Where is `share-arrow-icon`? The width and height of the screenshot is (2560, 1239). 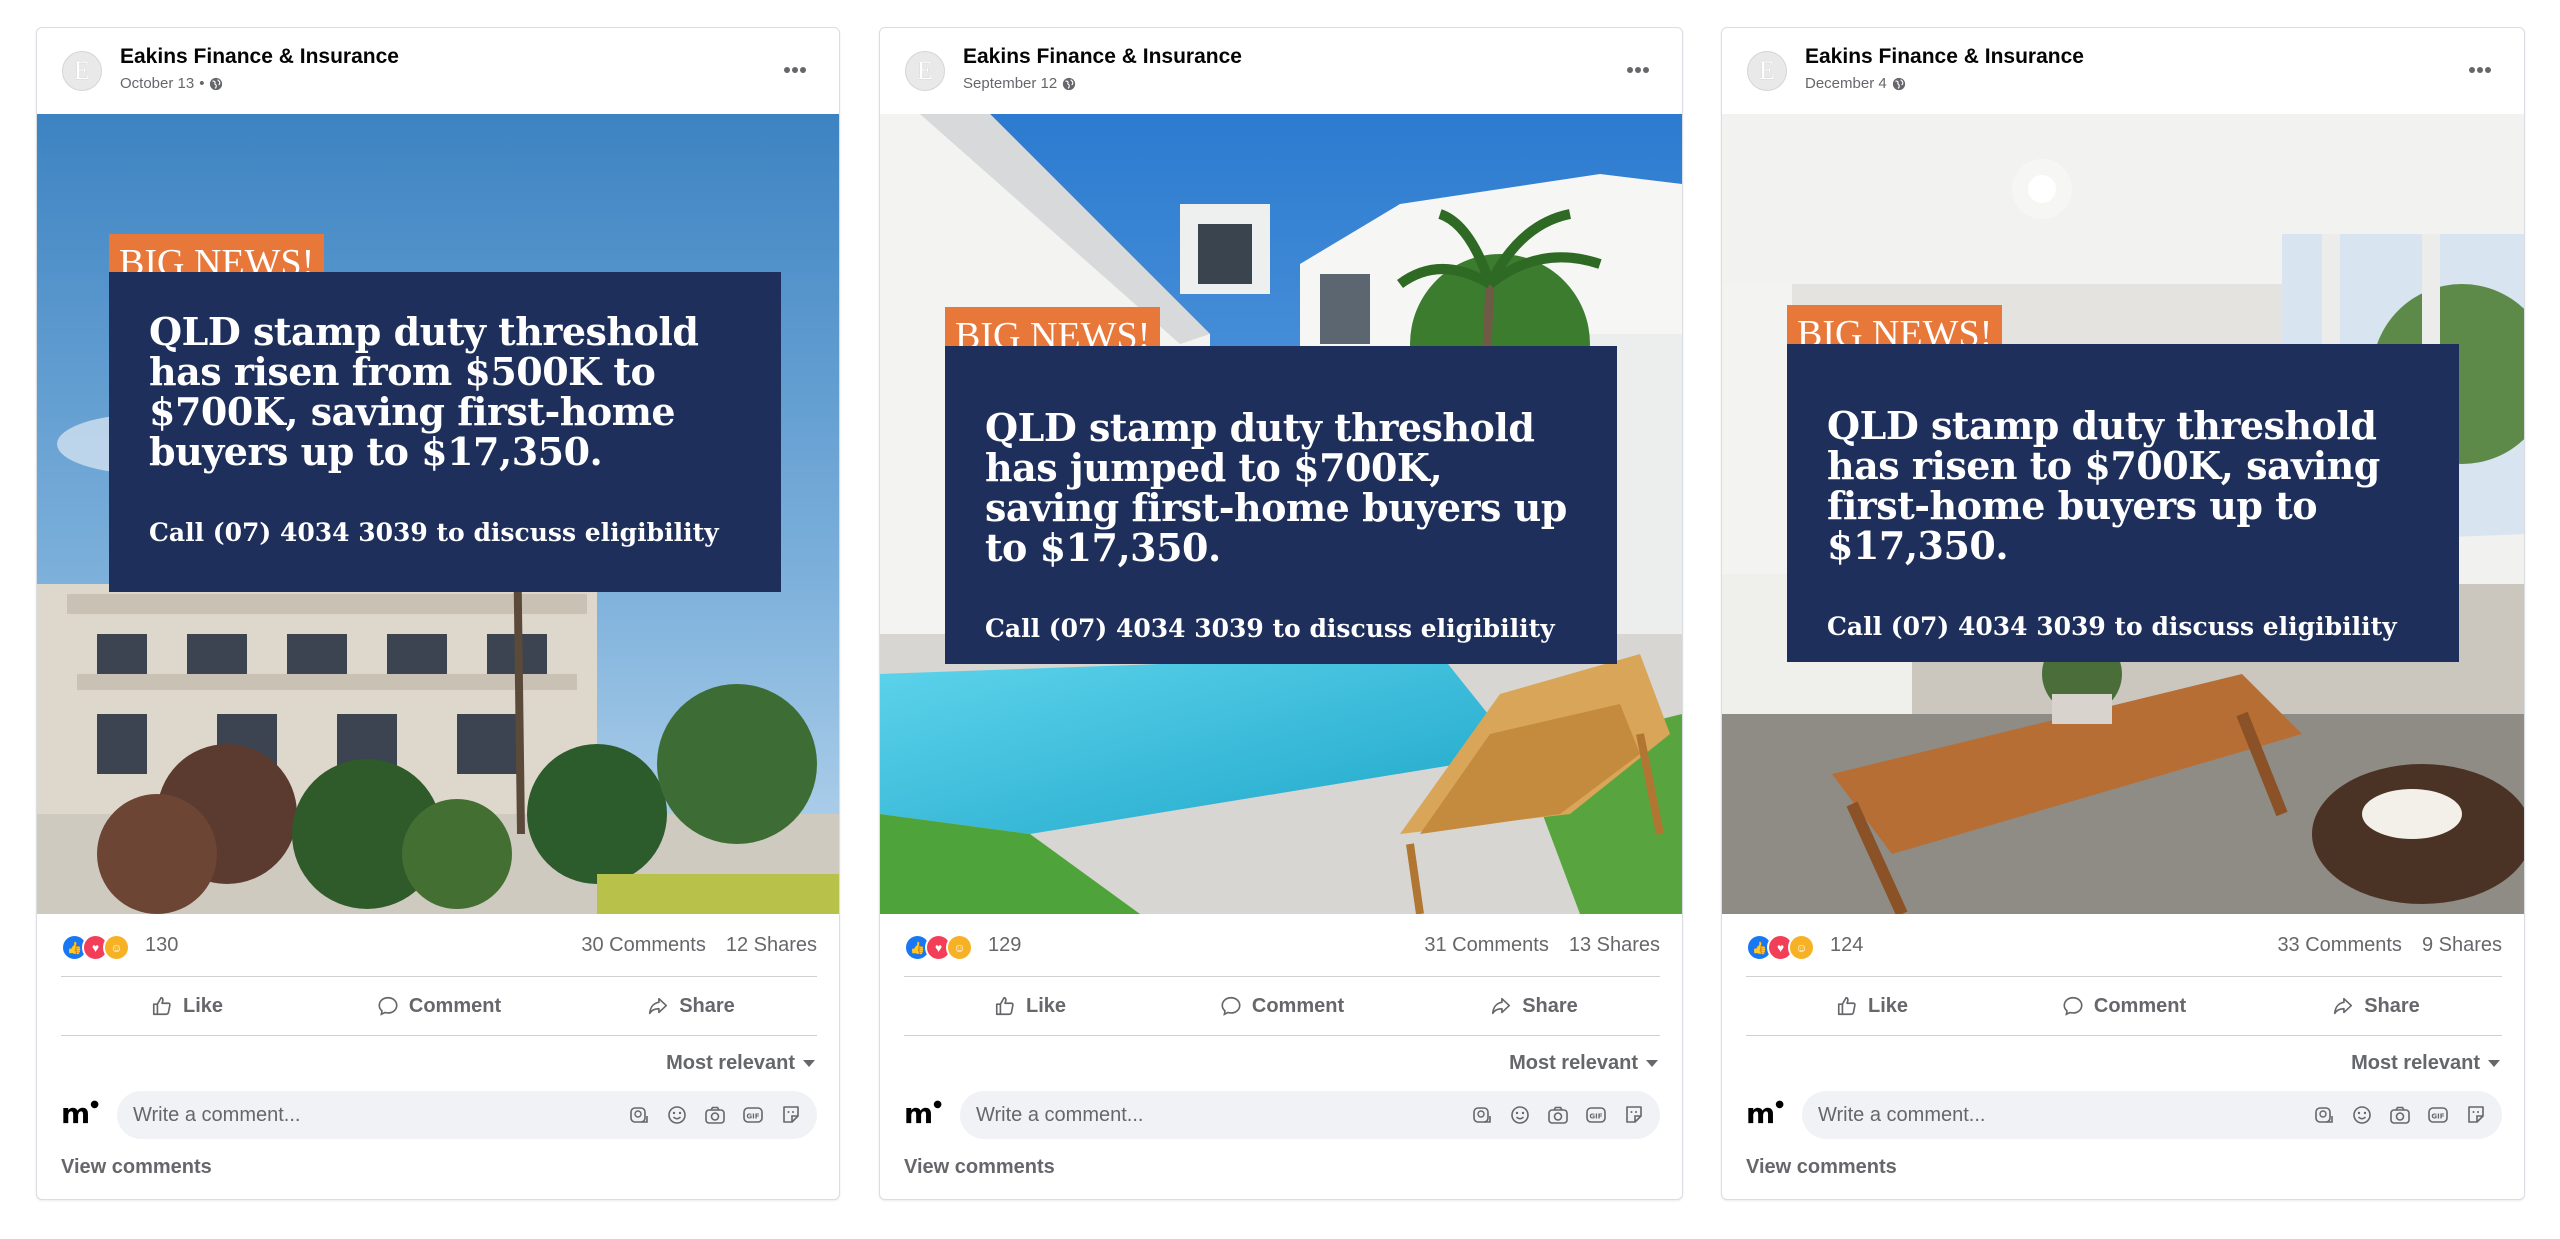 share-arrow-icon is located at coordinates (2343, 1006).